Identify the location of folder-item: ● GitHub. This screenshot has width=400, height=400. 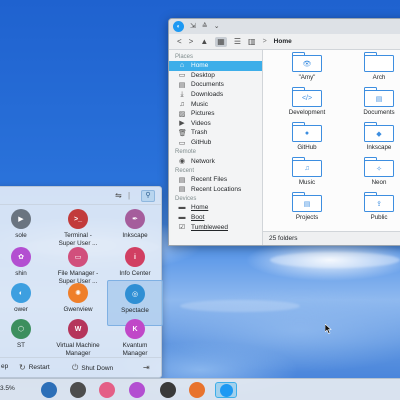
(307, 136).